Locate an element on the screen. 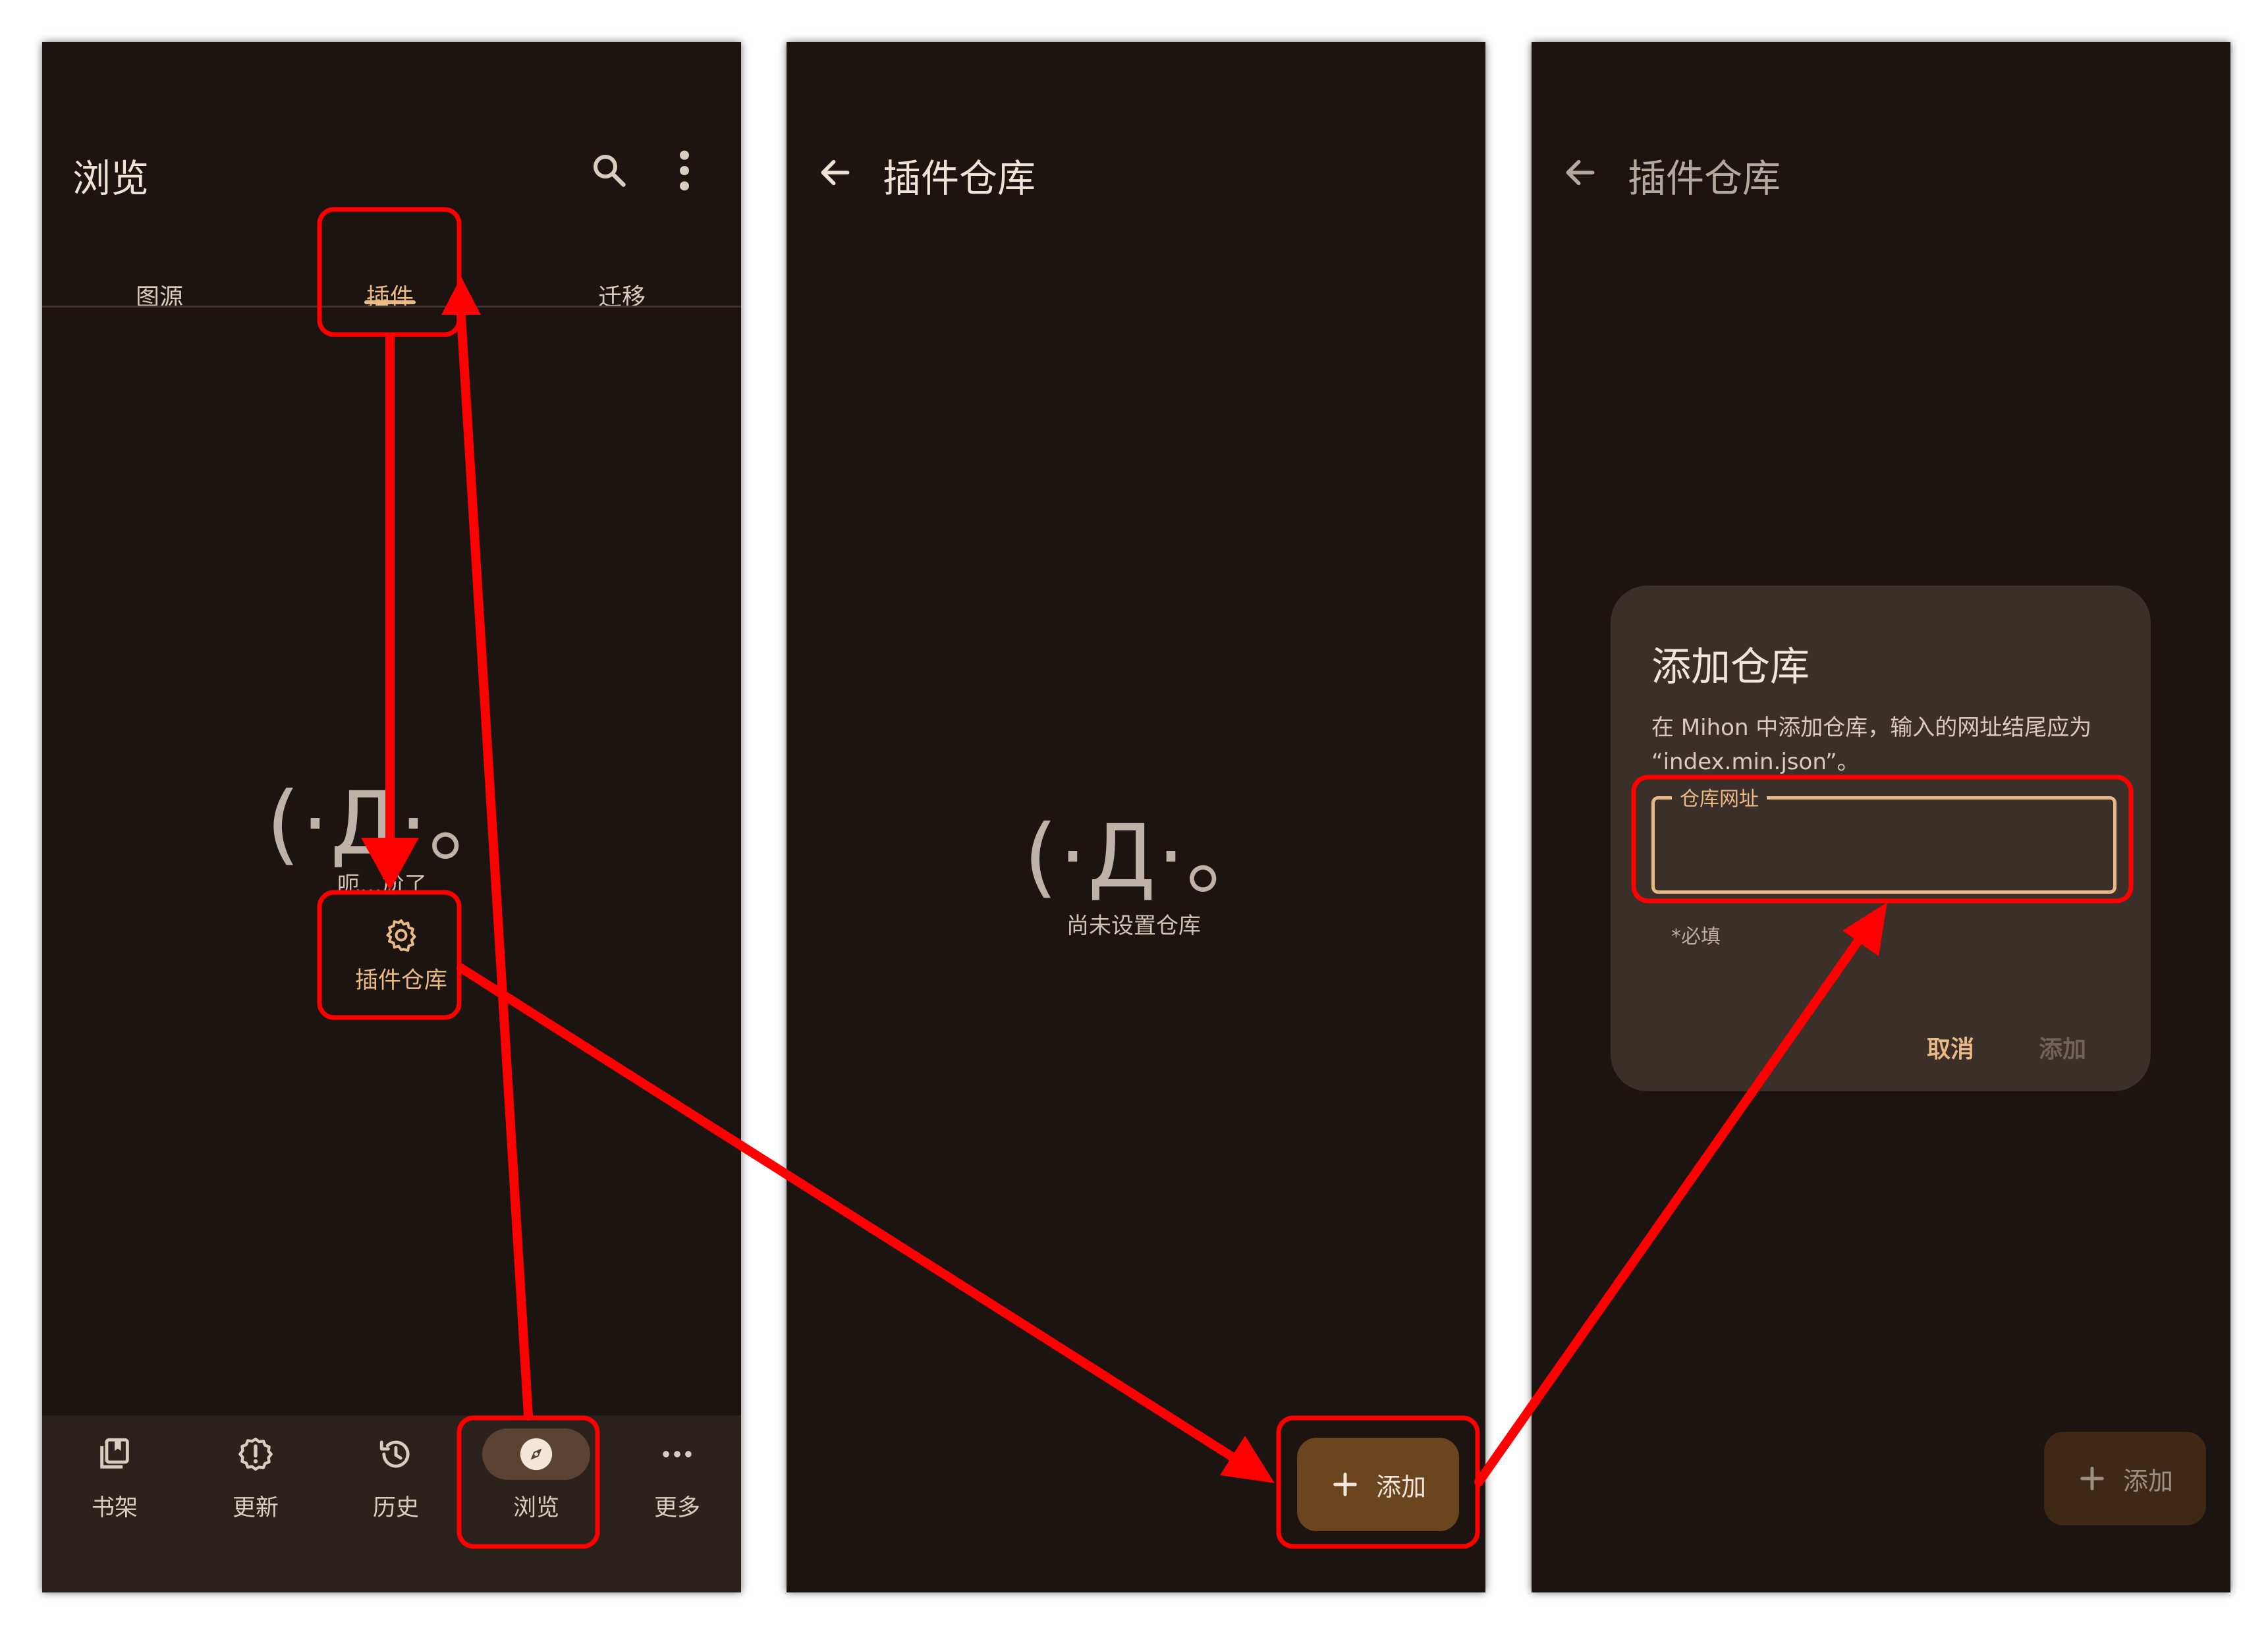  repo-url-input is located at coordinates (1884, 845).